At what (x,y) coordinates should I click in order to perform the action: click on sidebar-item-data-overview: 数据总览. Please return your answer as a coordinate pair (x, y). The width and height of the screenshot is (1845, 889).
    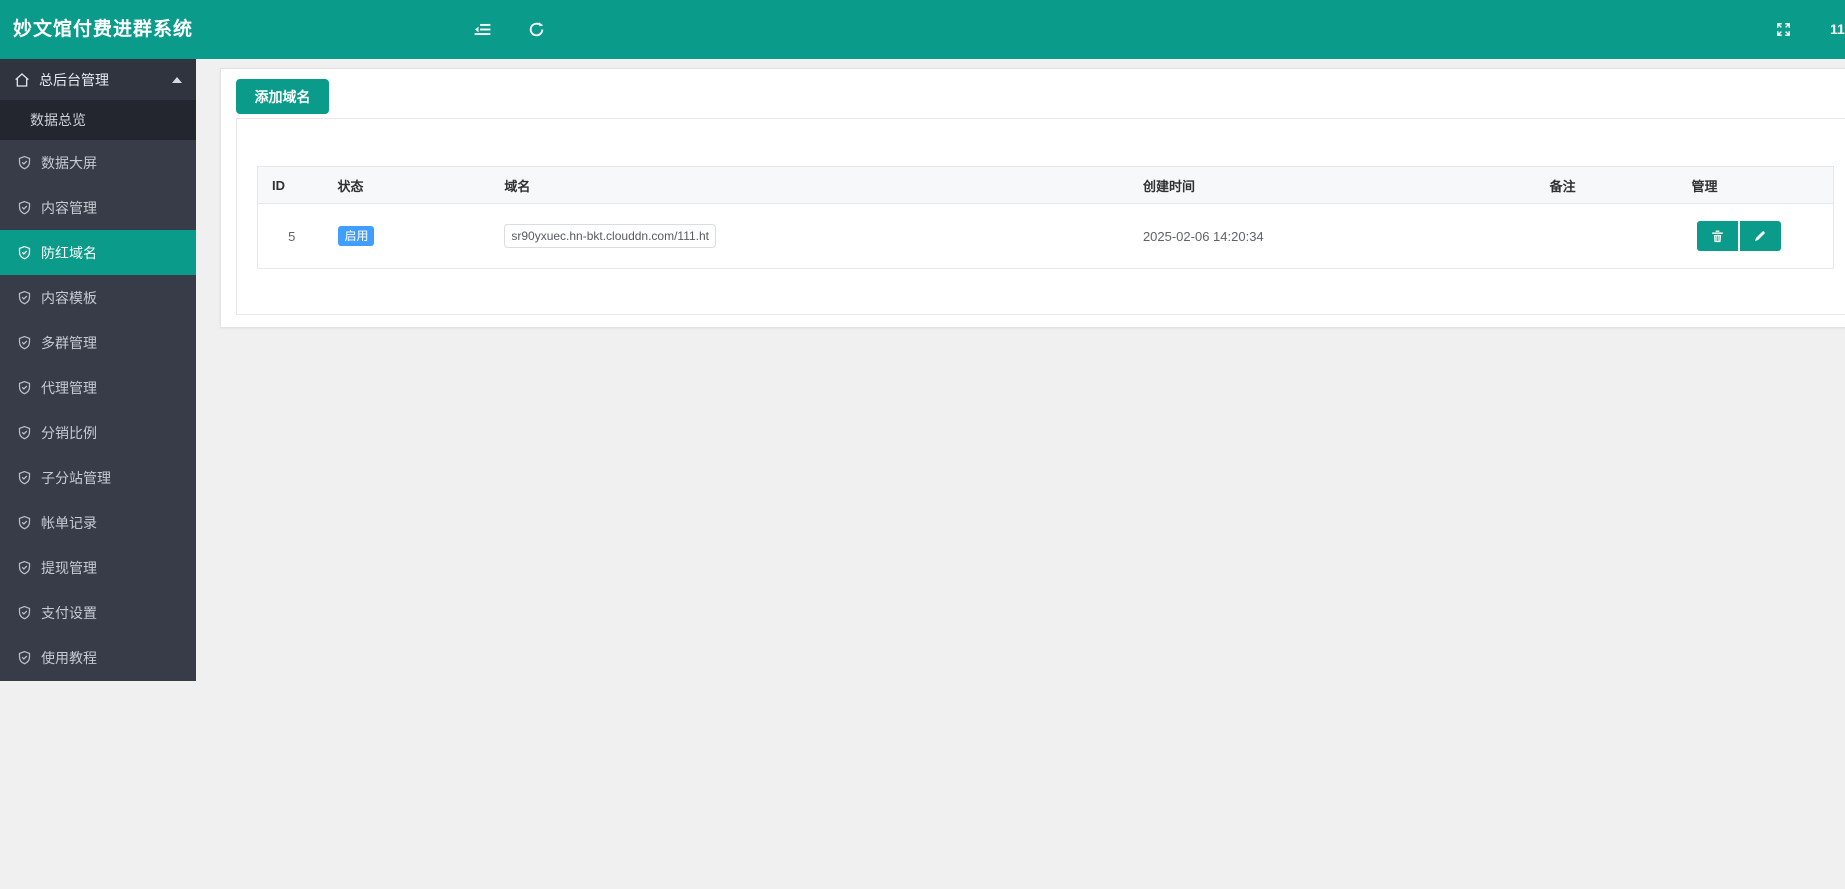
    Looking at the image, I should click on (98, 120).